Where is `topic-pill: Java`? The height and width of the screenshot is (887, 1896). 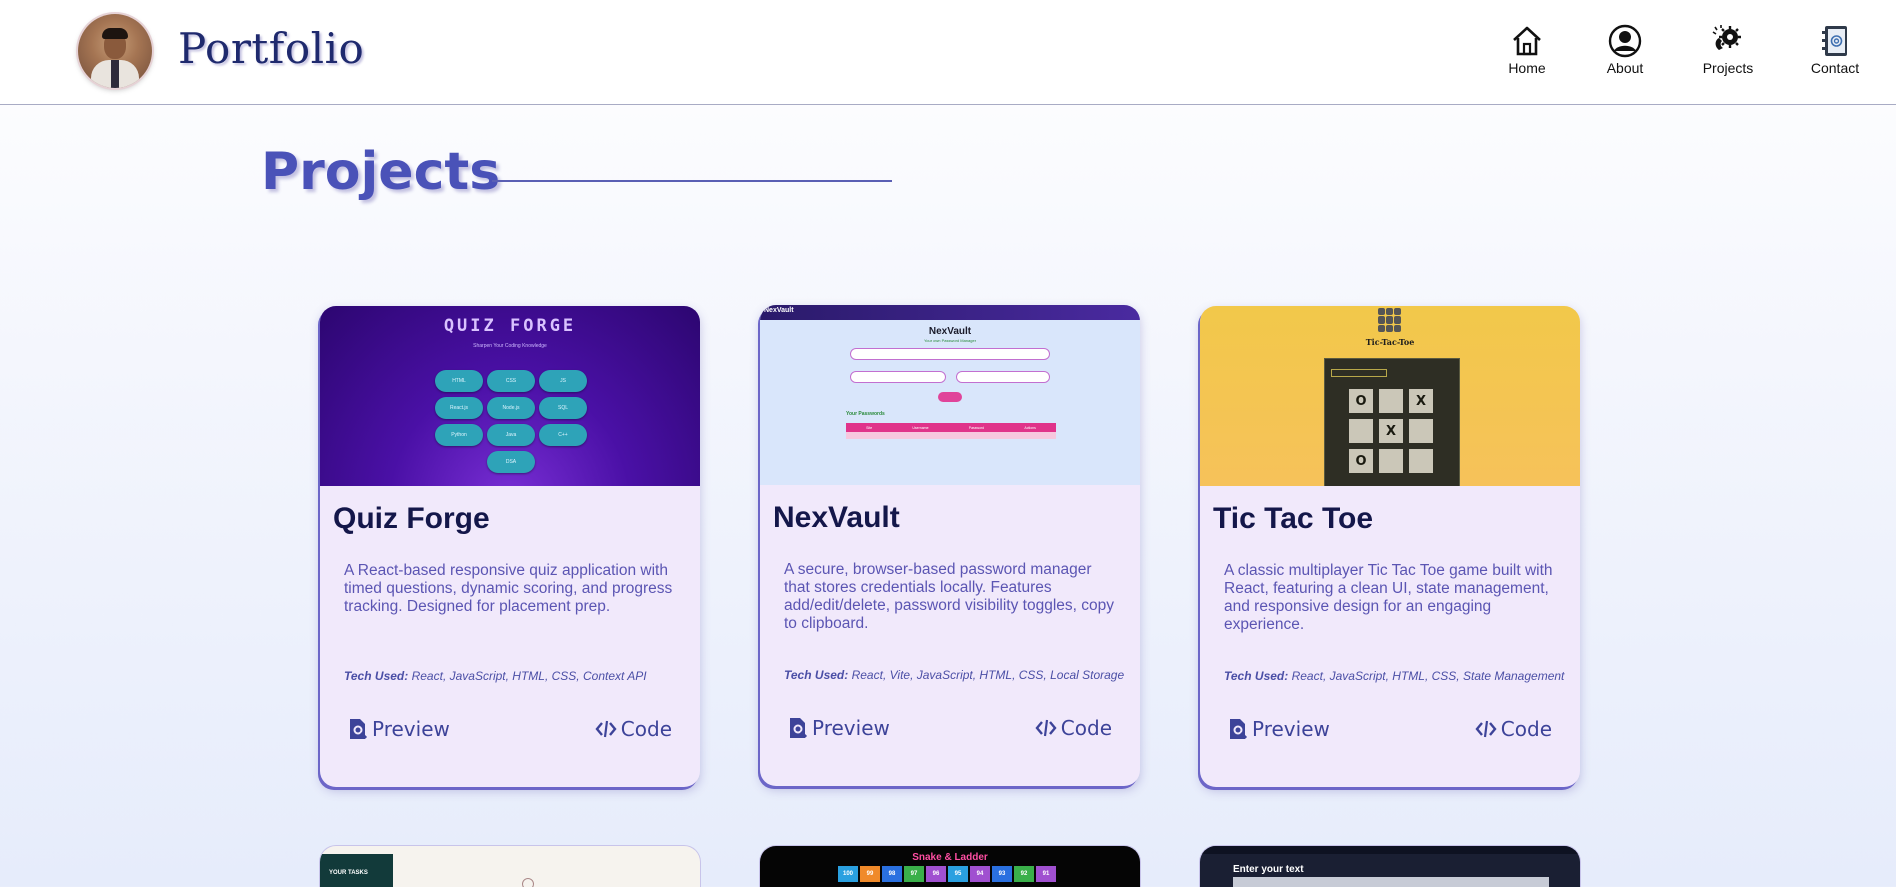
topic-pill: Java is located at coordinates (511, 435).